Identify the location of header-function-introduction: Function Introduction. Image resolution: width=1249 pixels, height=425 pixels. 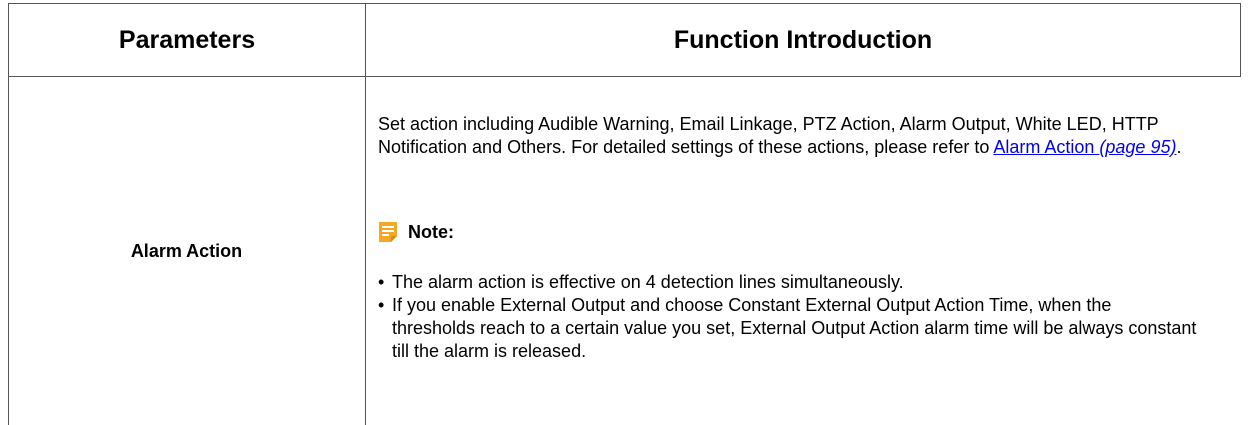
(803, 40).